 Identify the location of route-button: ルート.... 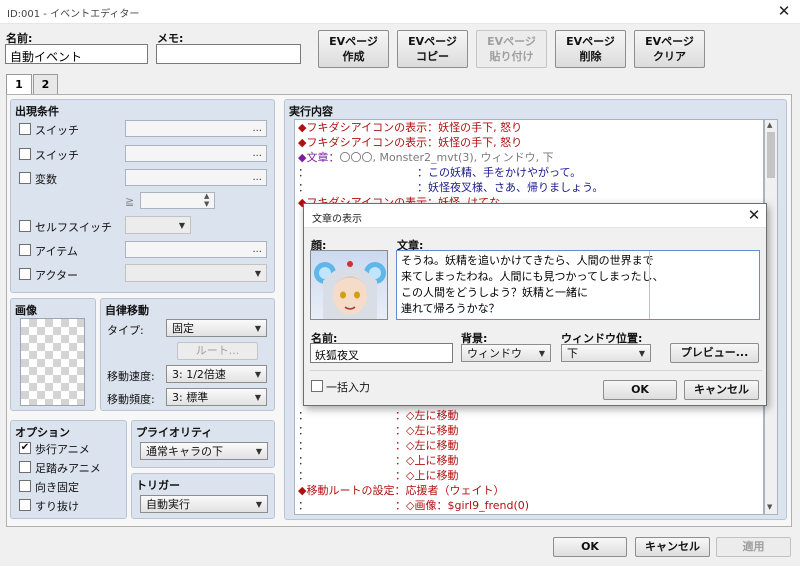
(217, 351).